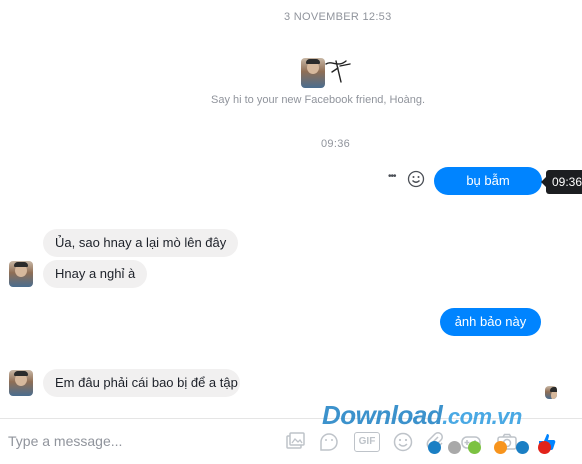 This screenshot has height=464, width=582. I want to click on photo-icon, so click(295, 442).